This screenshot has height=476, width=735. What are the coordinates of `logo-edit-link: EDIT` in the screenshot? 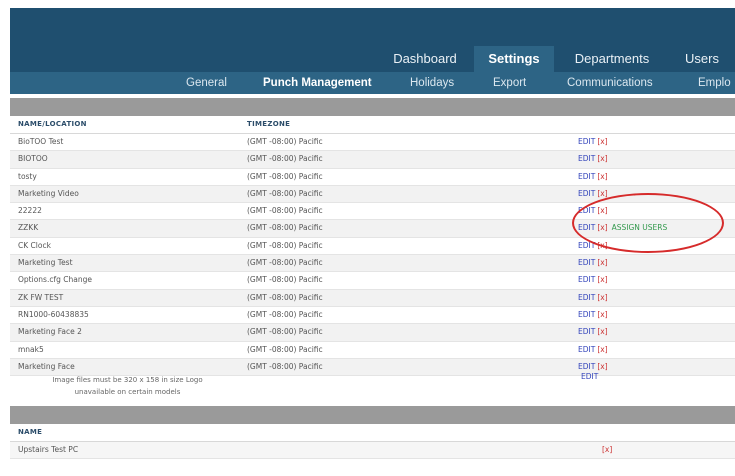 It's located at (589, 376).